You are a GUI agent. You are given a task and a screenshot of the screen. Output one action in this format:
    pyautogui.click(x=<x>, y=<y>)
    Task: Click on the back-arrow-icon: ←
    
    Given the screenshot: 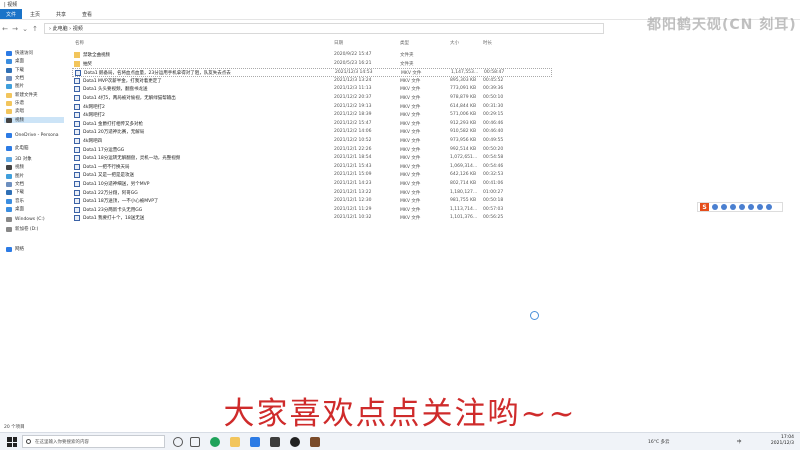 What is the action you would take?
    pyautogui.click(x=5, y=29)
    